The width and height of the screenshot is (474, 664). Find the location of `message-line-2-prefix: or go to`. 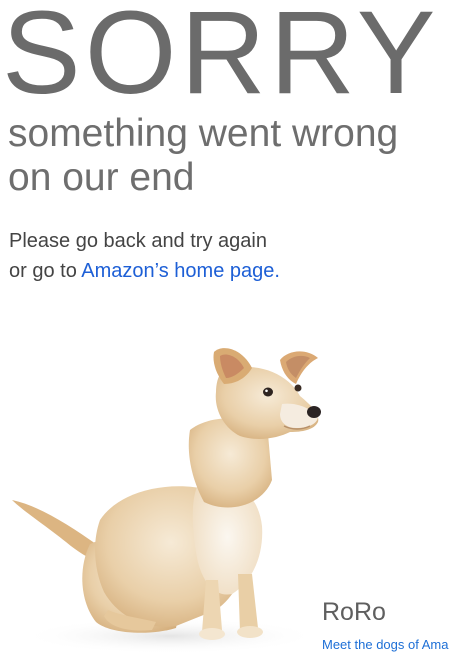

message-line-2-prefix: or go to is located at coordinates (45, 271).